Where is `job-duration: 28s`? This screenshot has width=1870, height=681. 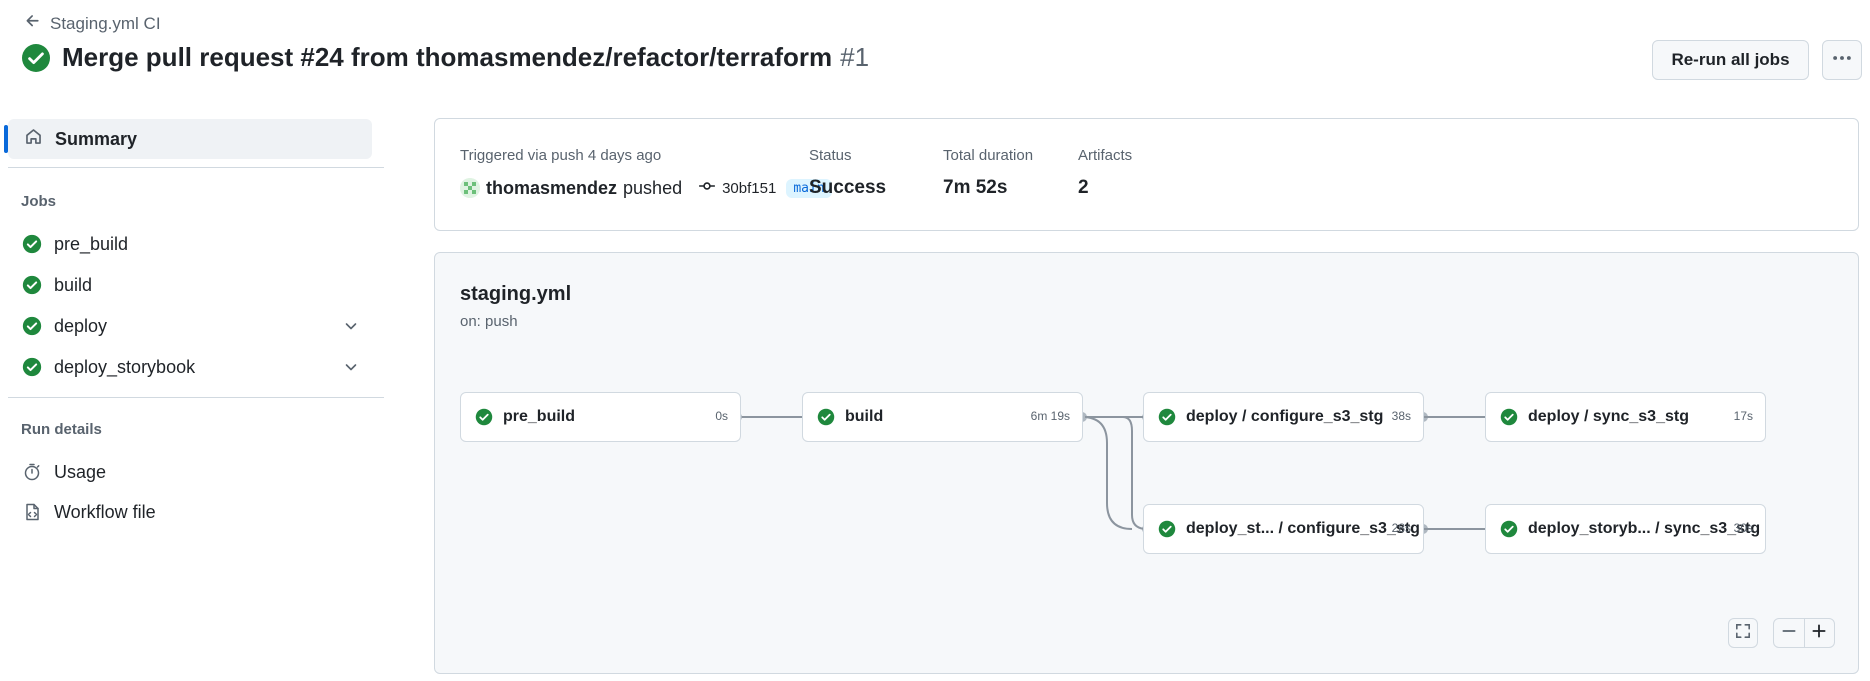 job-duration: 28s is located at coordinates (1401, 528).